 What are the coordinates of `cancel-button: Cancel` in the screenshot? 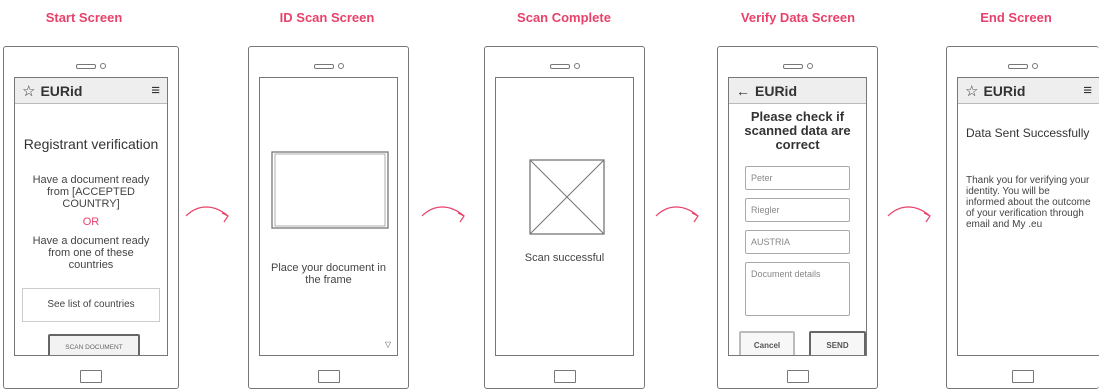 It's located at (767, 343).